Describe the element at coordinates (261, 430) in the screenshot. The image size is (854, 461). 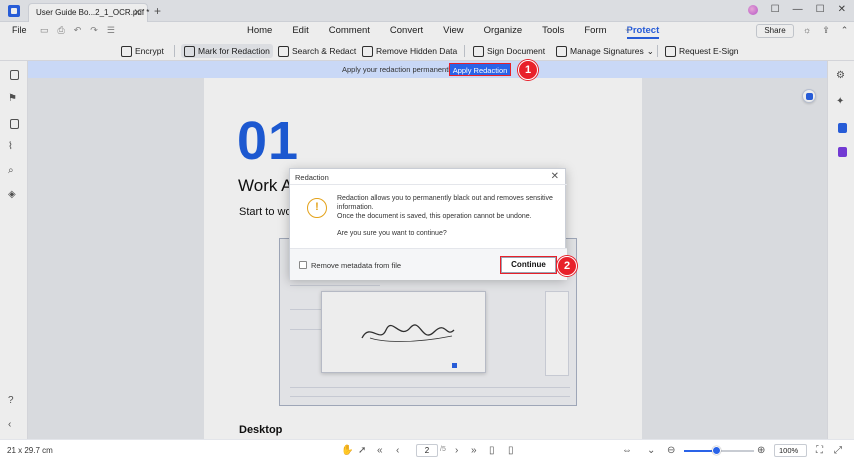
I see `section-heading: Desktop` at that location.